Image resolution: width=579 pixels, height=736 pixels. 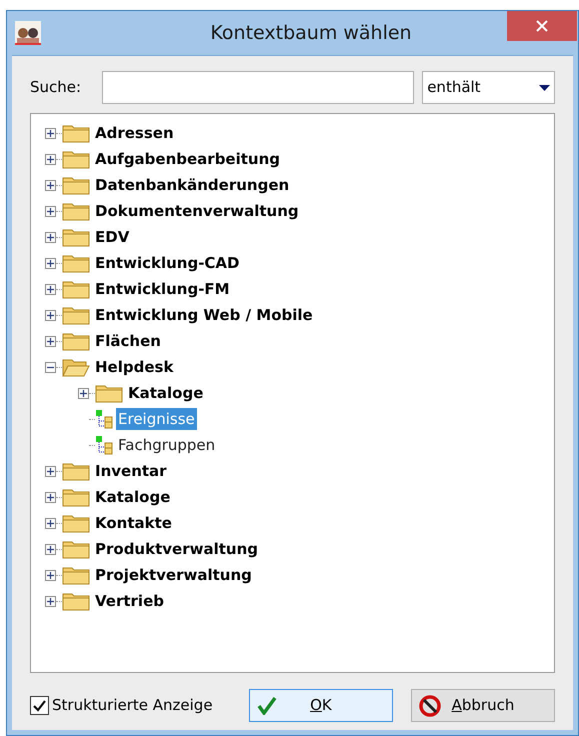 I want to click on tree-item: Helpdesk, so click(x=134, y=367).